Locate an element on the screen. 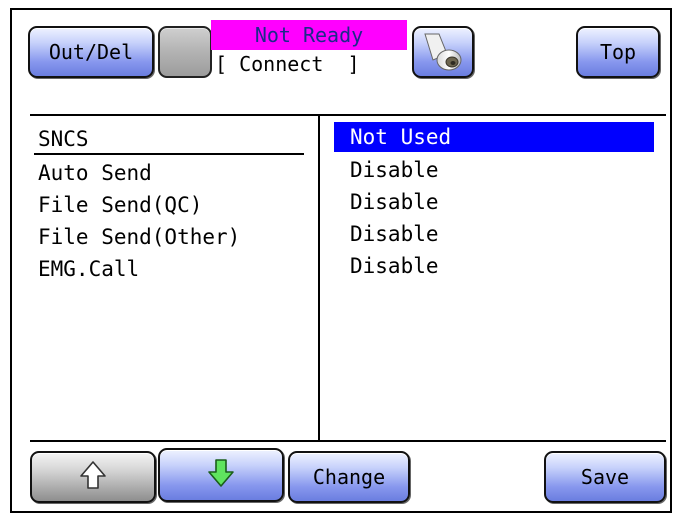 The image size is (682, 521). selected-value: Not Used is located at coordinates (494, 137).